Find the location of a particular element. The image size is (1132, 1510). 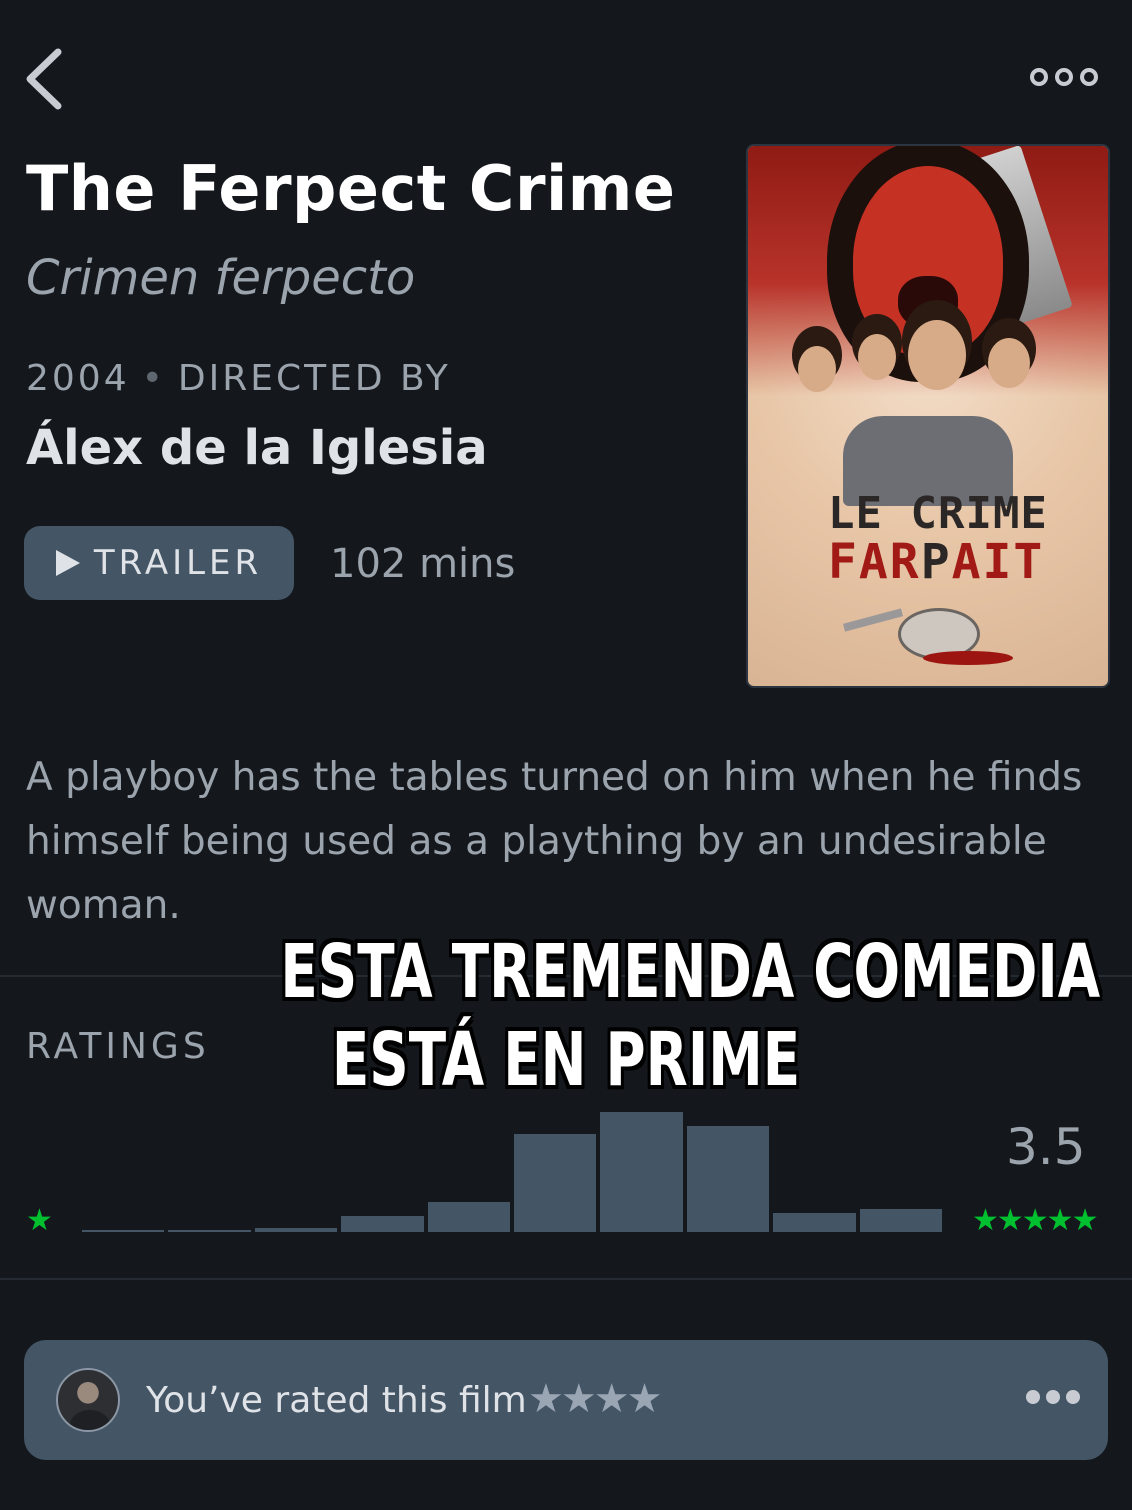

average-rating: 3.5 is located at coordinates (1046, 1147).